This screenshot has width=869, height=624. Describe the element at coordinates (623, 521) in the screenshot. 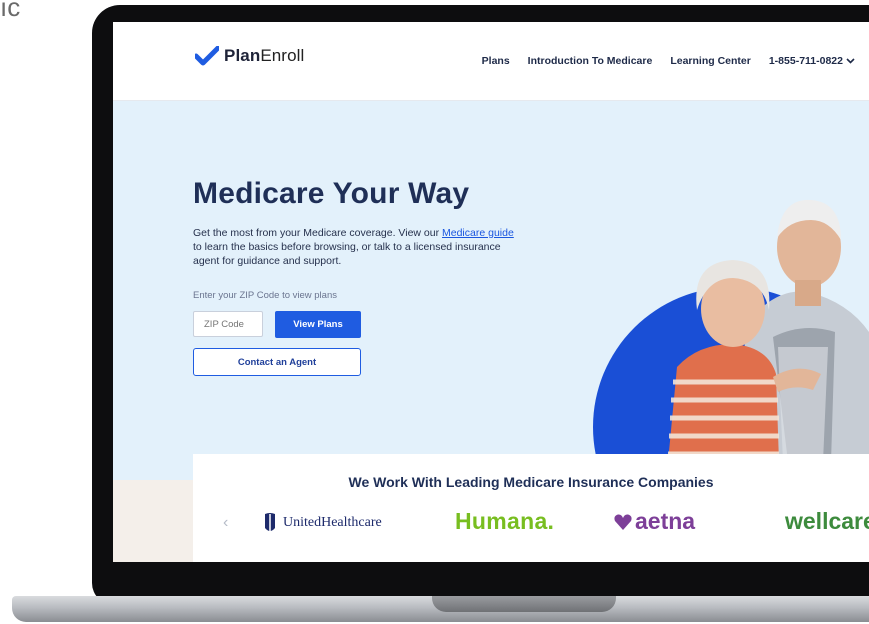

I see `heart-icon` at that location.